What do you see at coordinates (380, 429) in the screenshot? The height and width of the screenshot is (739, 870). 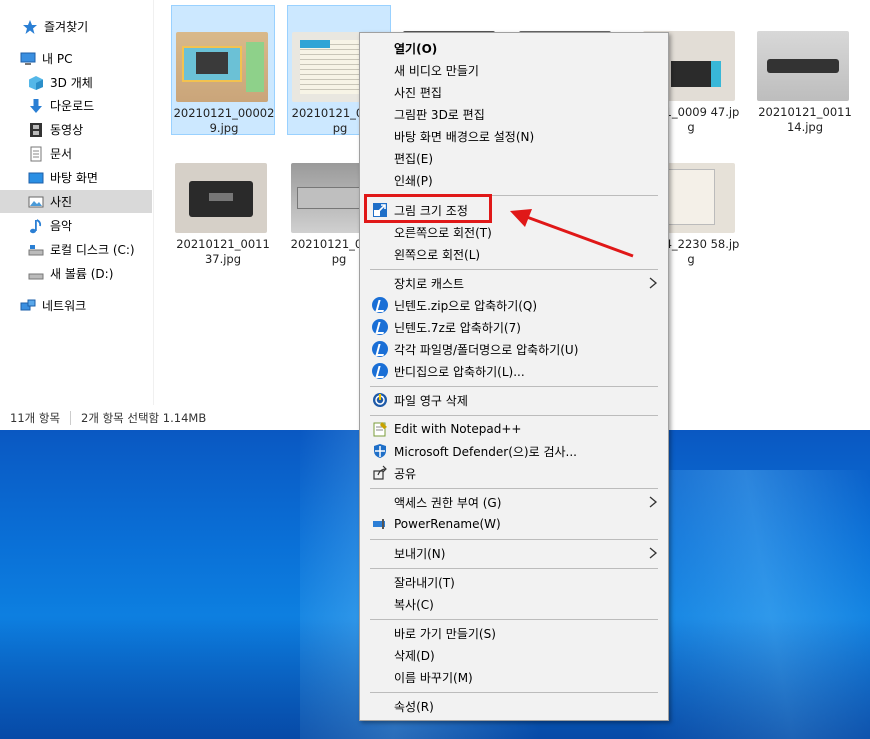 I see `notepadpp-icon` at bounding box center [380, 429].